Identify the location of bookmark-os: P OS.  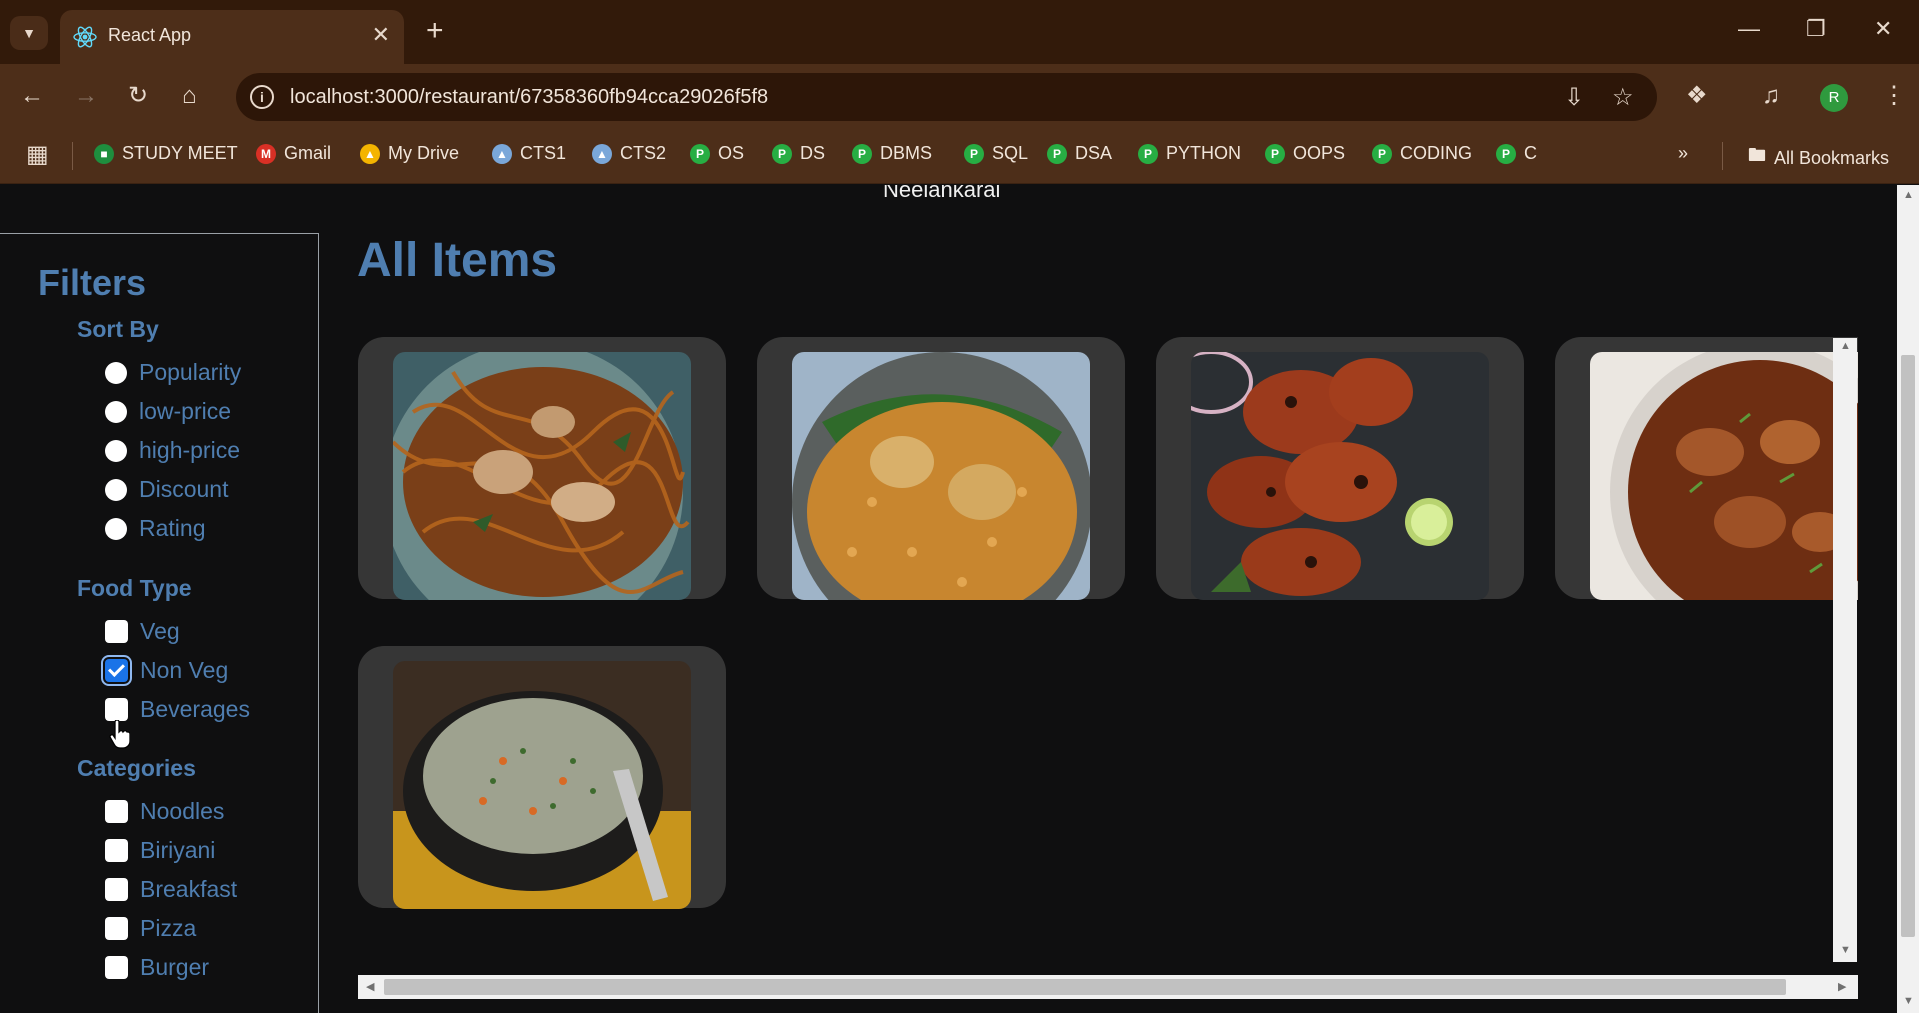
(717, 153).